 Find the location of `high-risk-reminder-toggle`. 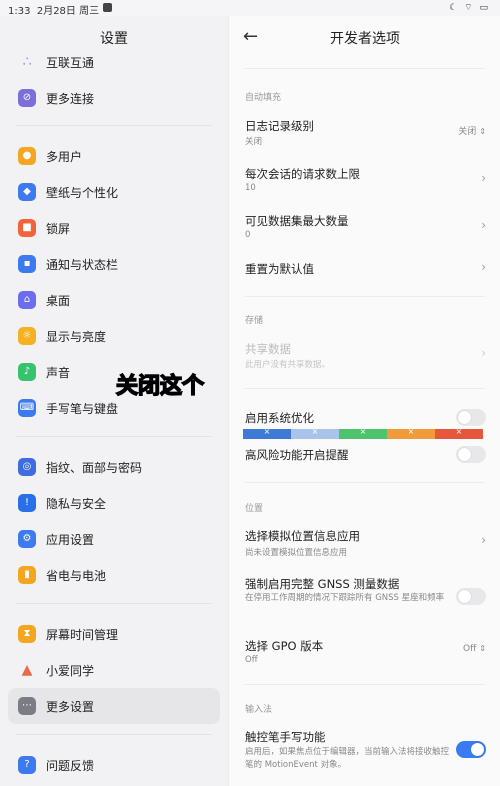

high-risk-reminder-toggle is located at coordinates (471, 454).